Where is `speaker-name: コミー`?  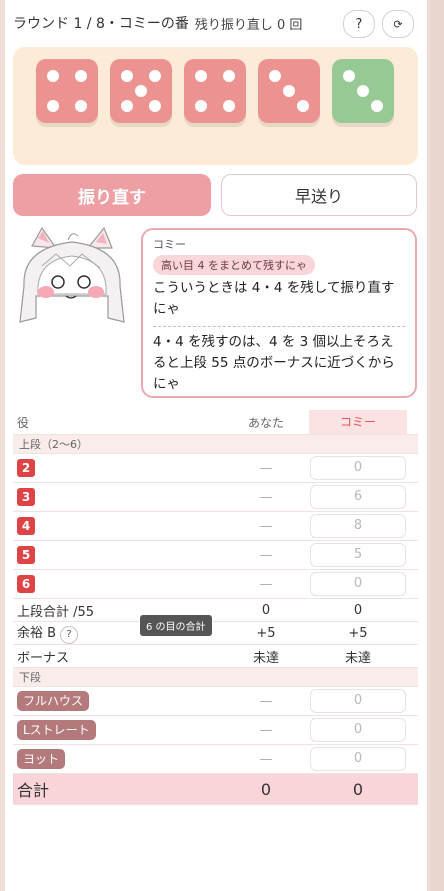
speaker-name: コミー is located at coordinates (169, 244).